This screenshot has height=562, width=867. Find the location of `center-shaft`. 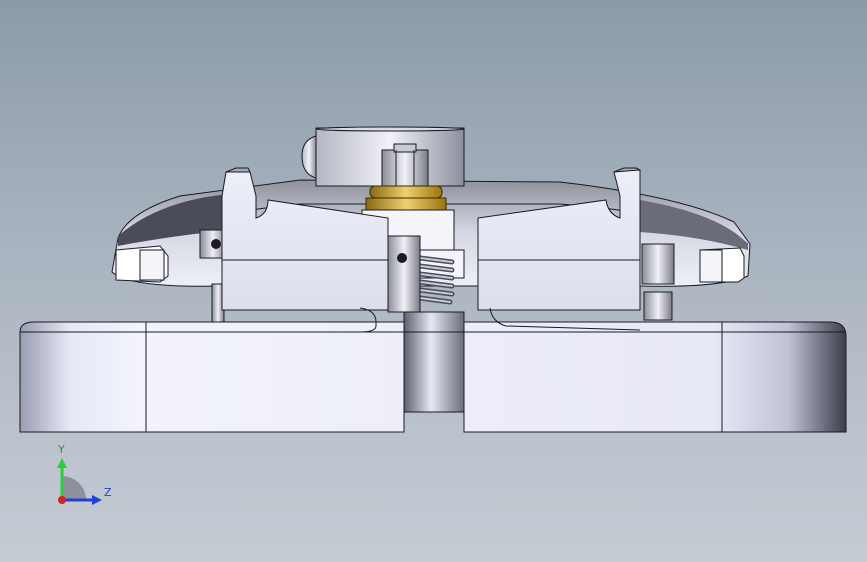

center-shaft is located at coordinates (434, 362).